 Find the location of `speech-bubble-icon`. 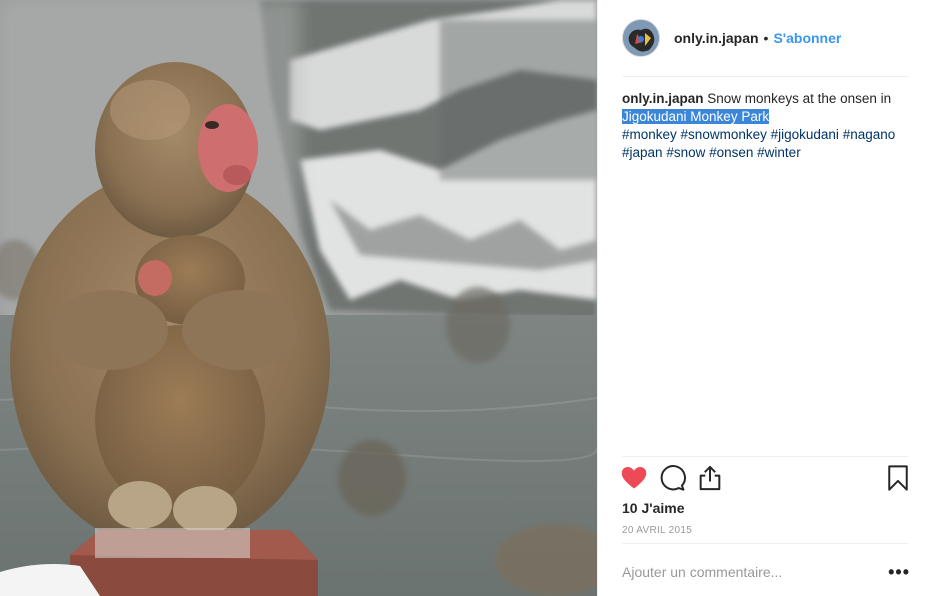

speech-bubble-icon is located at coordinates (673, 478).